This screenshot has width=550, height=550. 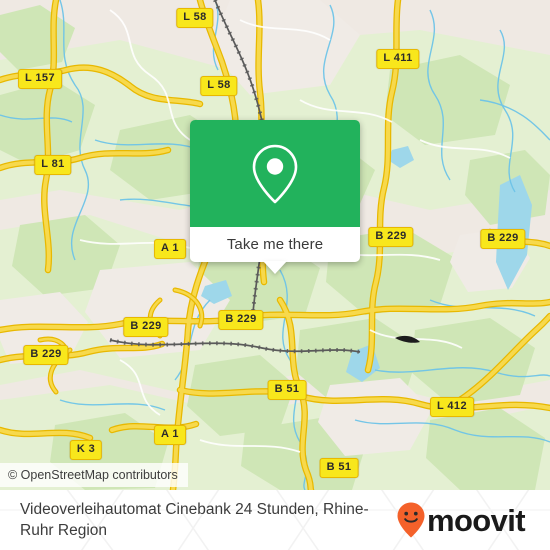 I want to click on popup-header, so click(x=275, y=173).